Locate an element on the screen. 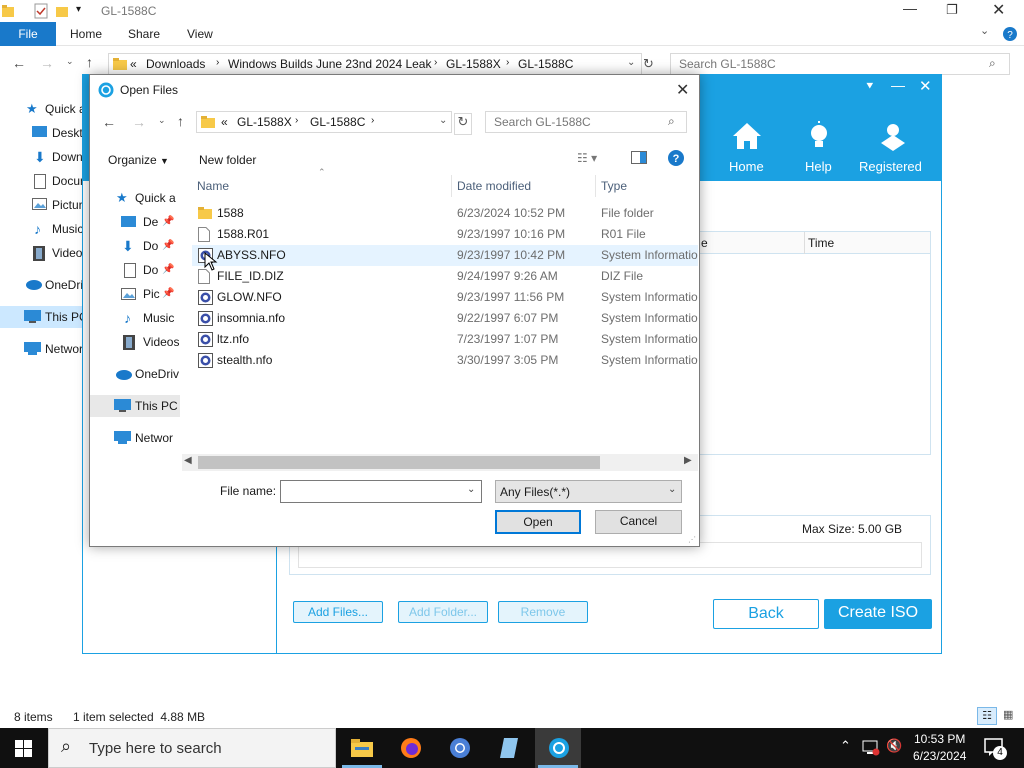  download-icon: ⬇ is located at coordinates (40, 157).